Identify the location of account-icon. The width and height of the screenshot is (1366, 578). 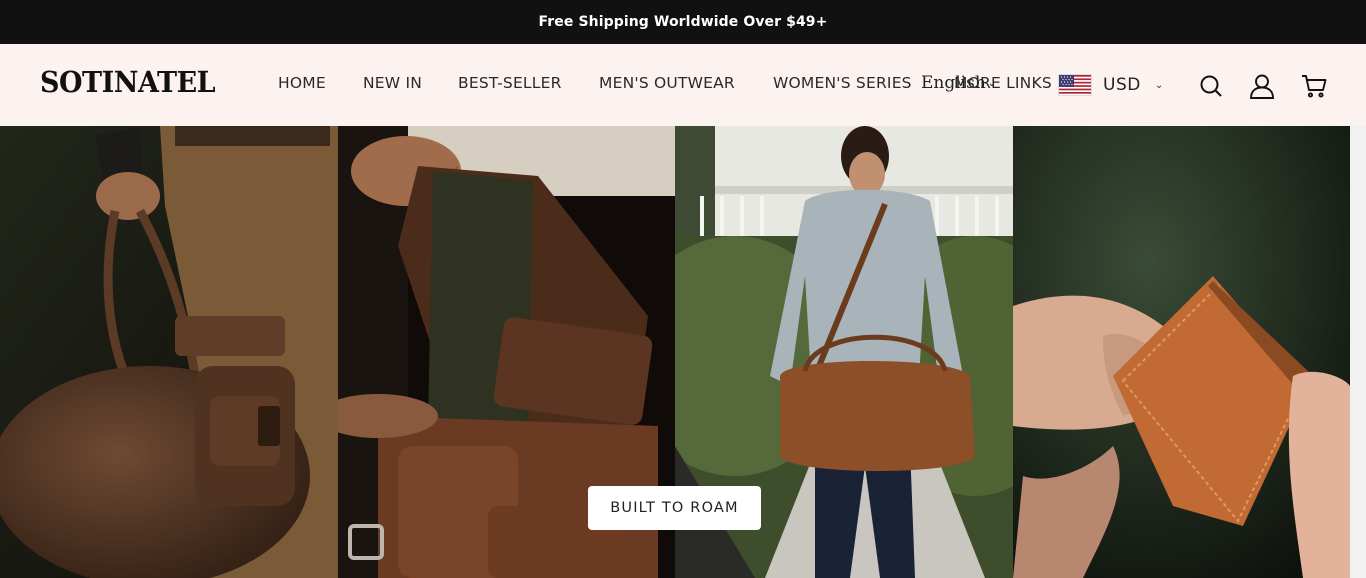
(1262, 86).